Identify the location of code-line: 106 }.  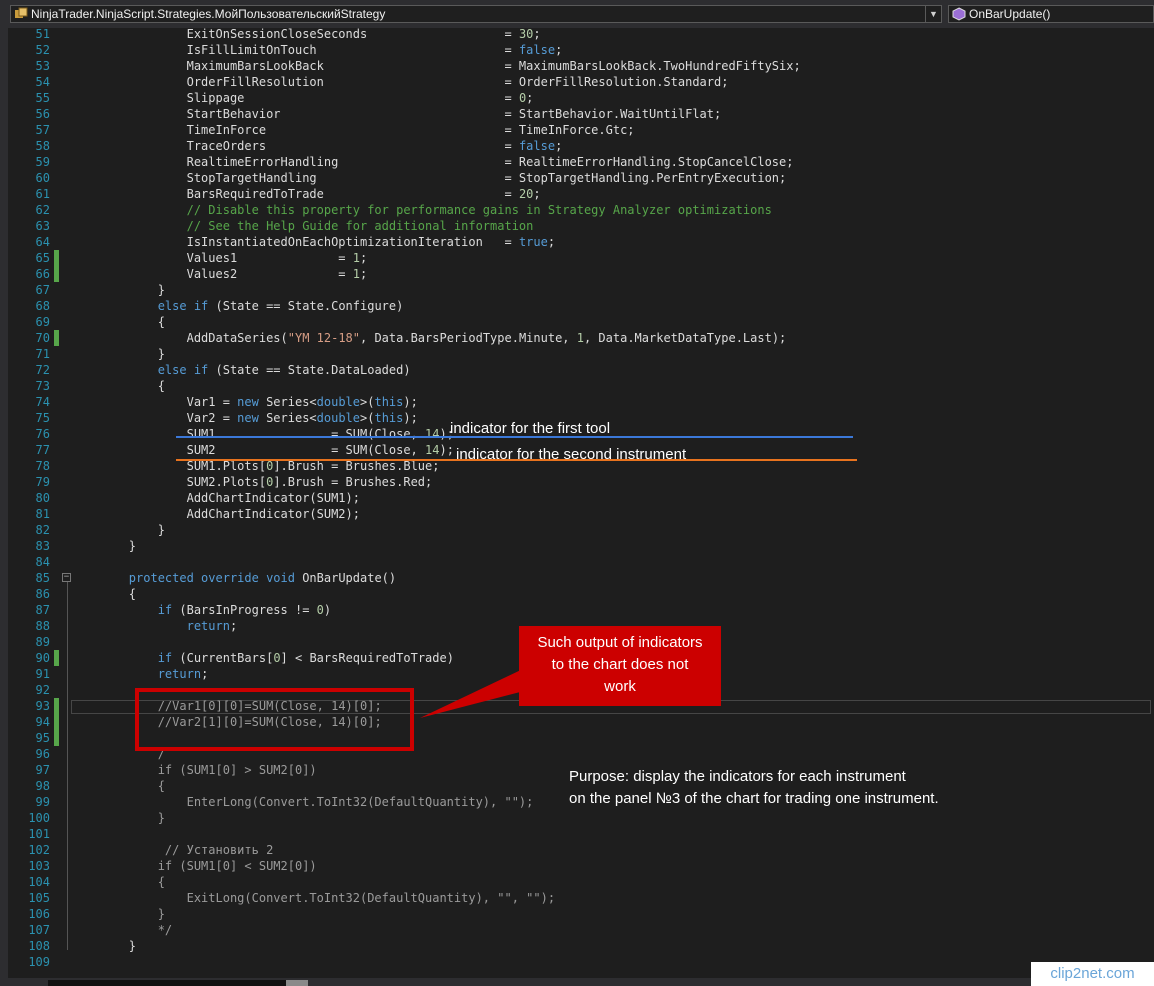
(577, 914).